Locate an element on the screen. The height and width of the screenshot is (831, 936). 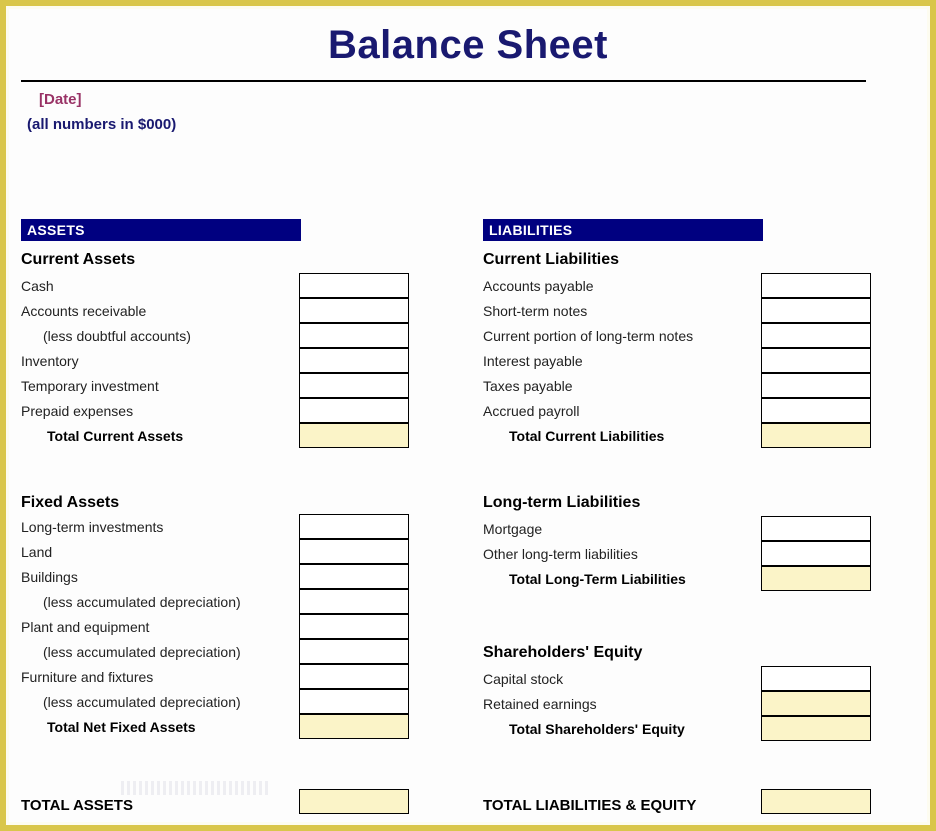
line-item-label-short-term-notes: Short-term notes is located at coordinates (535, 311).